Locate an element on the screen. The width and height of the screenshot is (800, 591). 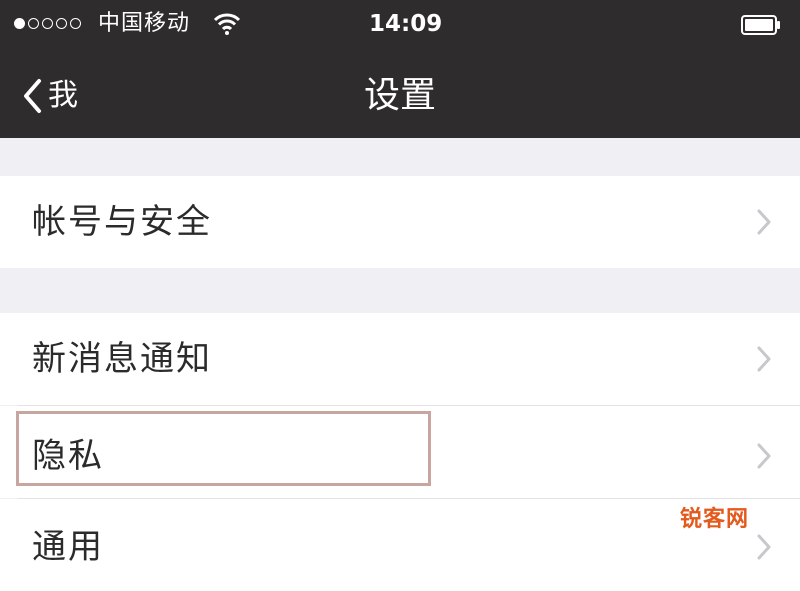
settings-item-label: 通用 is located at coordinates (68, 547).